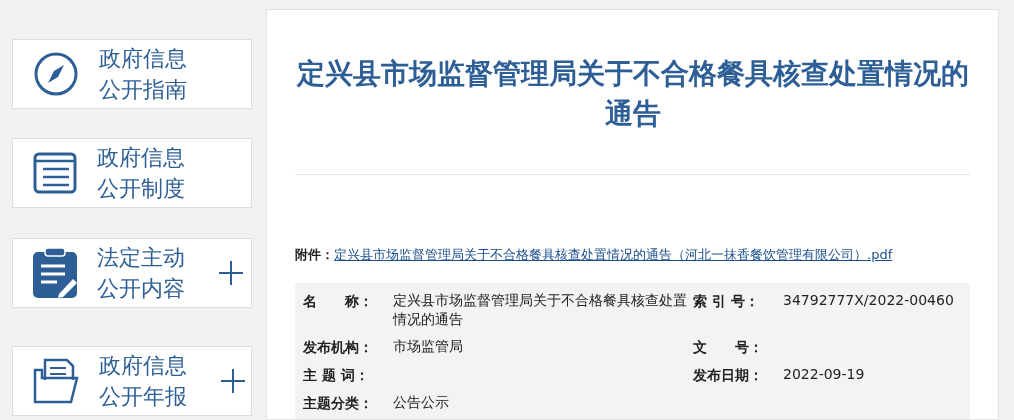 This screenshot has height=420, width=1014. Describe the element at coordinates (824, 374) in the screenshot. I see `field-value: 2022-09-19` at that location.